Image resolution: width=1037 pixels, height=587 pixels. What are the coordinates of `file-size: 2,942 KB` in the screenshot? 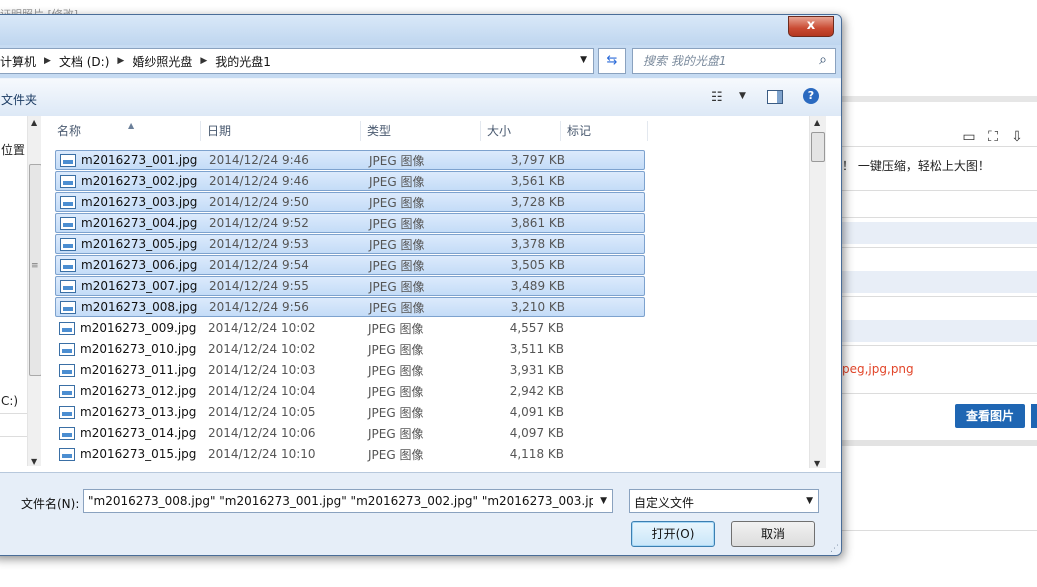 It's located at (536, 391).